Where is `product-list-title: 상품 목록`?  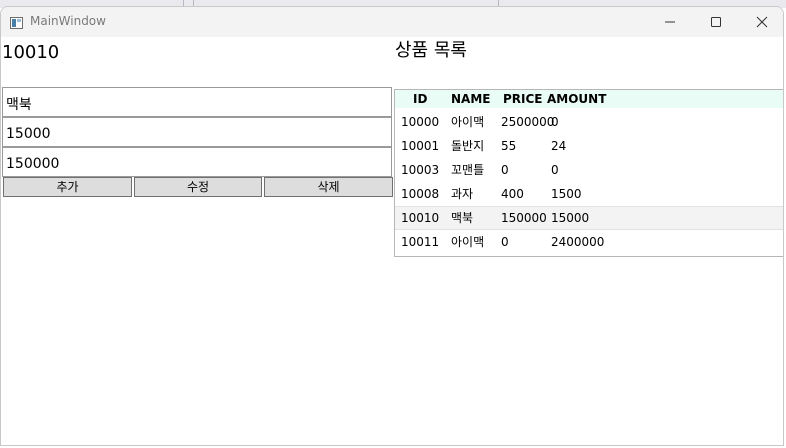 product-list-title: 상품 목록 is located at coordinates (431, 50).